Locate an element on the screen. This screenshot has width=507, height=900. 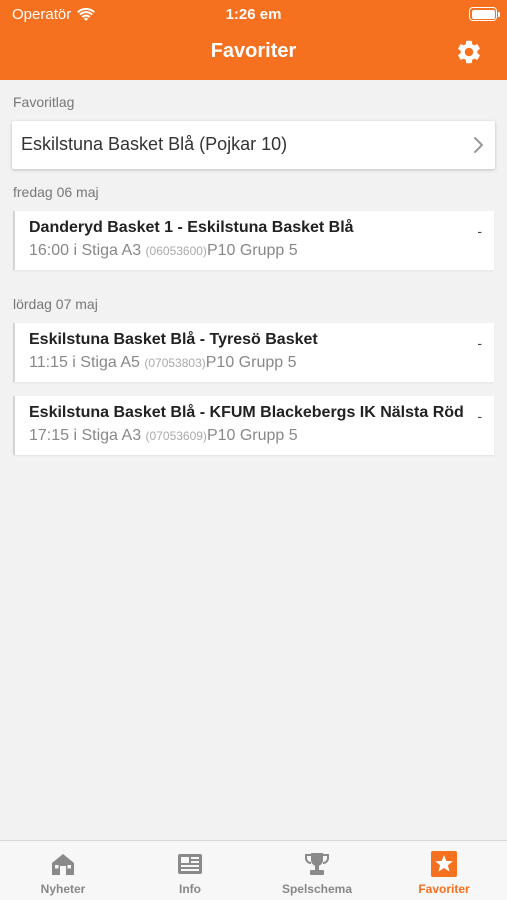
house-icon is located at coordinates (63, 864).